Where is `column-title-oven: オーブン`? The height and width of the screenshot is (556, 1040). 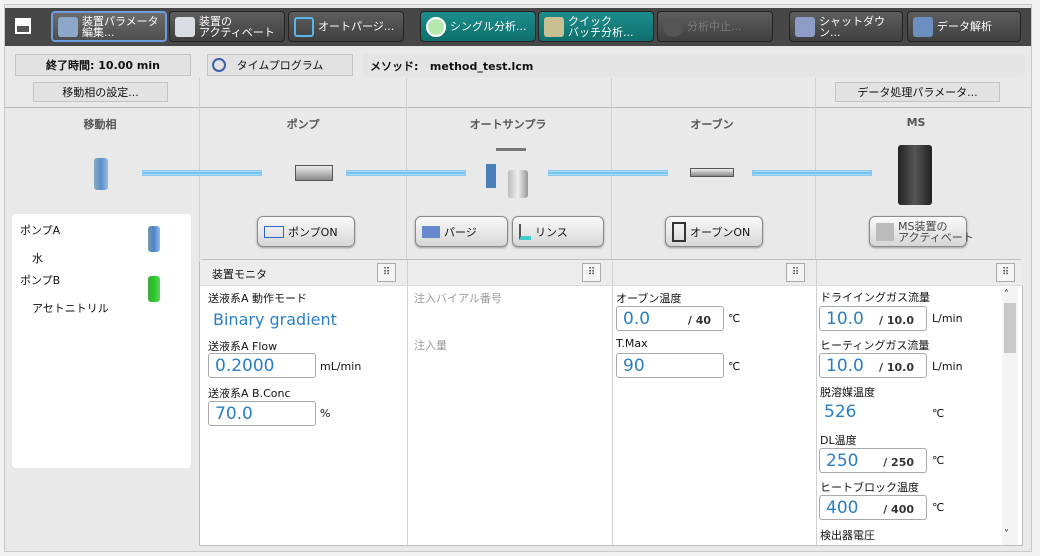 column-title-oven: オーブン is located at coordinates (712, 124).